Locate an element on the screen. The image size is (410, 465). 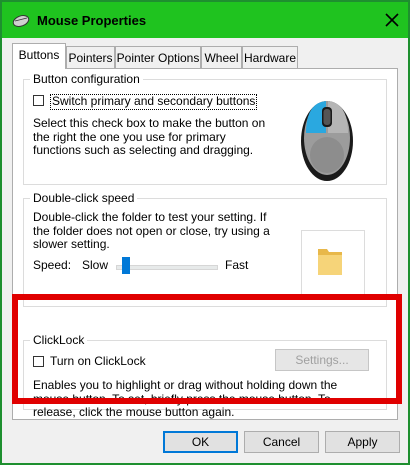
switch-buttons-checkbox is located at coordinates (38, 100).